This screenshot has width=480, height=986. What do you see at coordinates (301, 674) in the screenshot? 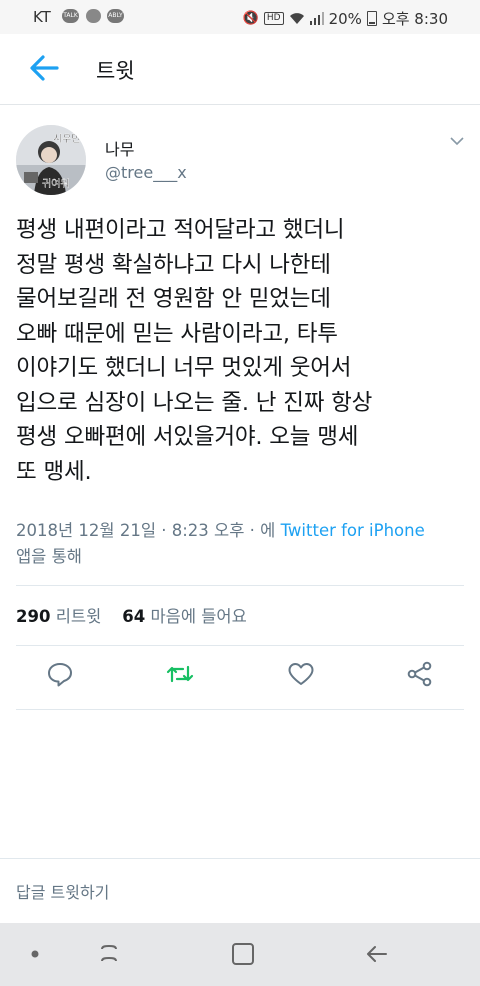
I see `like-icon` at bounding box center [301, 674].